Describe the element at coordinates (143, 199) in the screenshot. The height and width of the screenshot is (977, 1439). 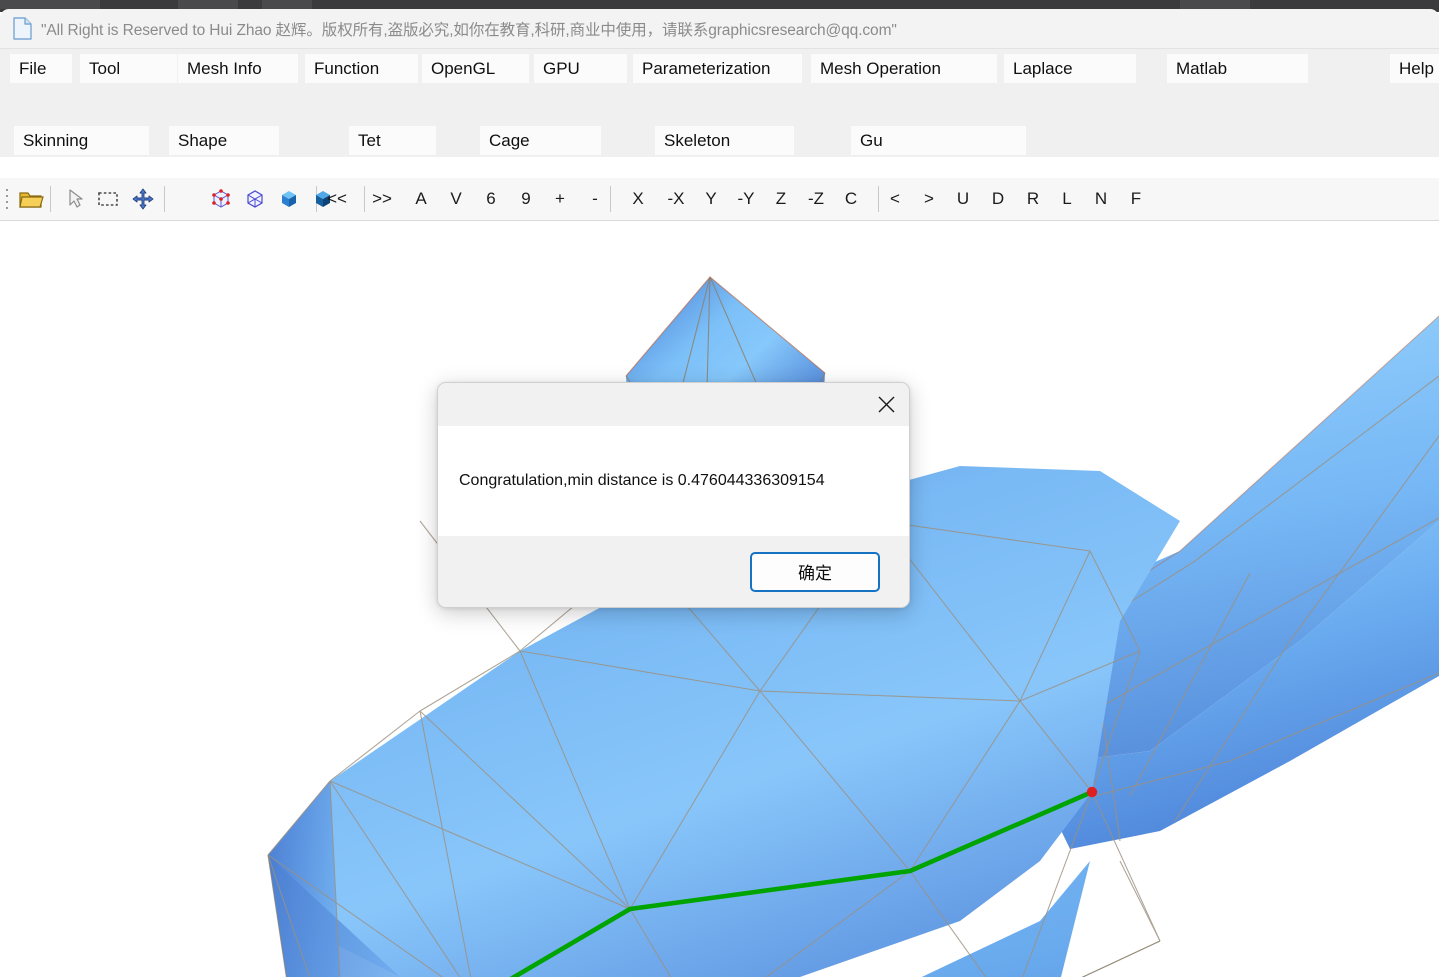
I see `move-icon` at that location.